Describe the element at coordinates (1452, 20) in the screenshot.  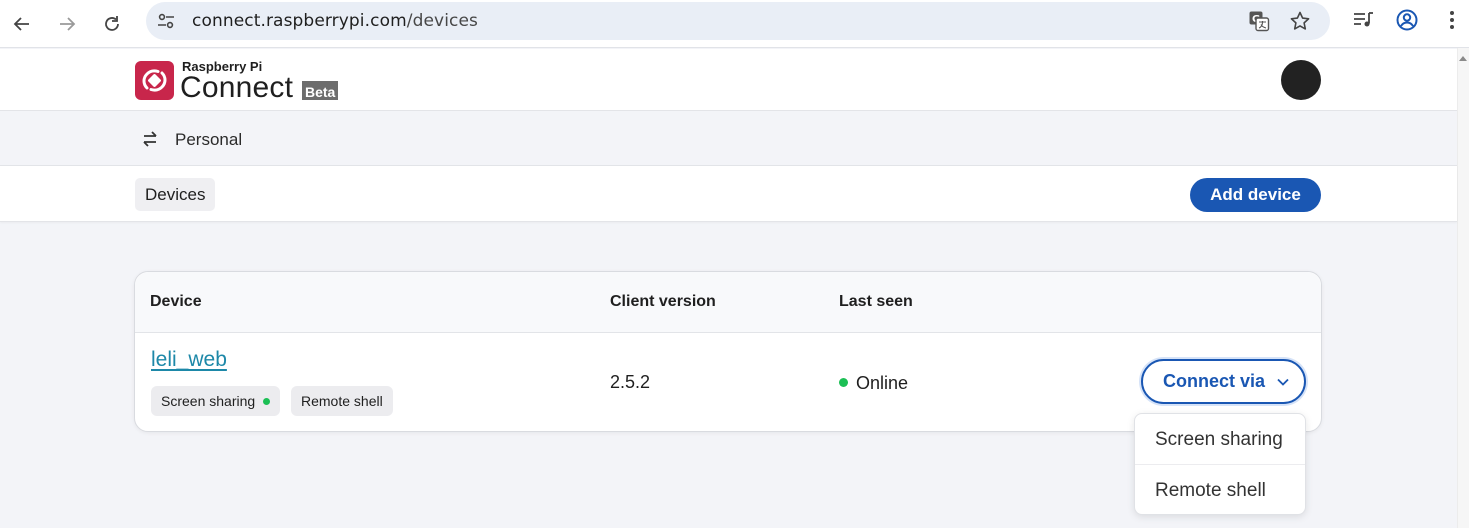
I see `menu-dots-icon` at that location.